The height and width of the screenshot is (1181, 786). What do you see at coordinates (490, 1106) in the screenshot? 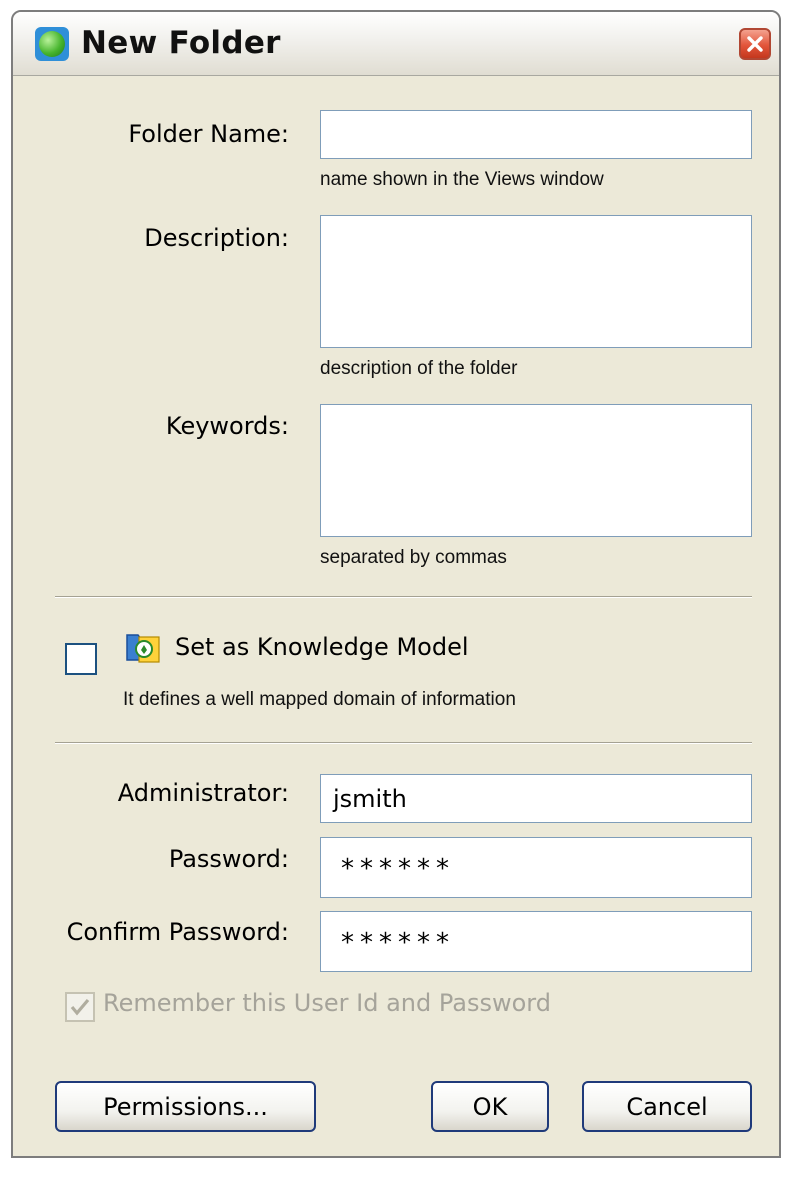
I see `ok-button: OK` at bounding box center [490, 1106].